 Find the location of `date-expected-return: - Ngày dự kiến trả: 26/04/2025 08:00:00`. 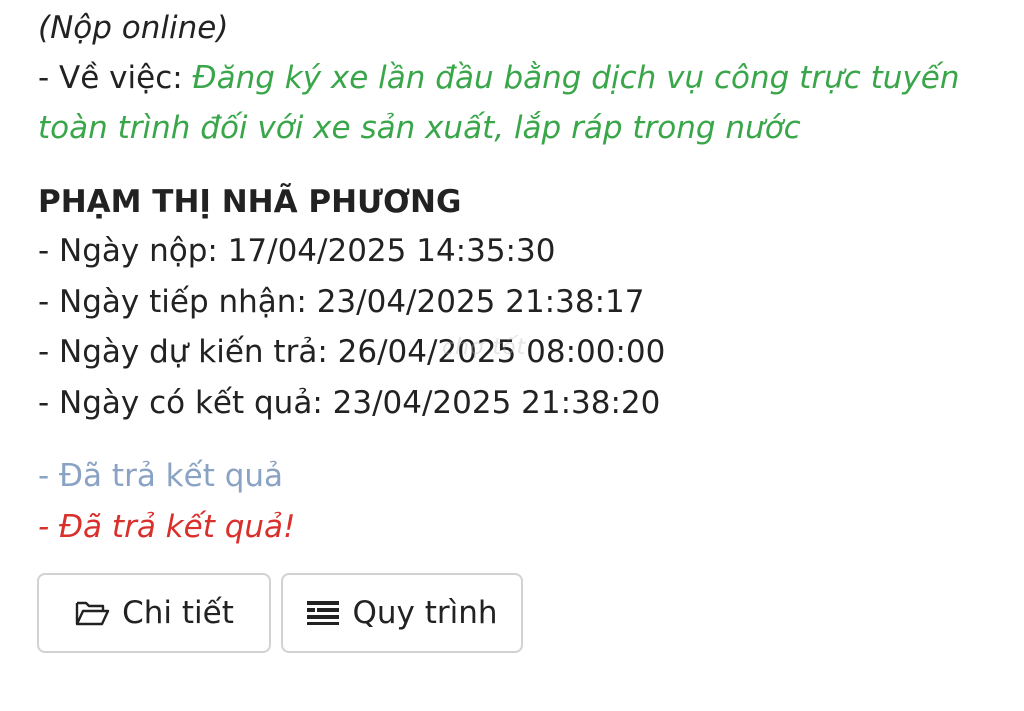

date-expected-return: - Ngày dự kiến trả: 26/04/2025 08:00:00 is located at coordinates (352, 352).